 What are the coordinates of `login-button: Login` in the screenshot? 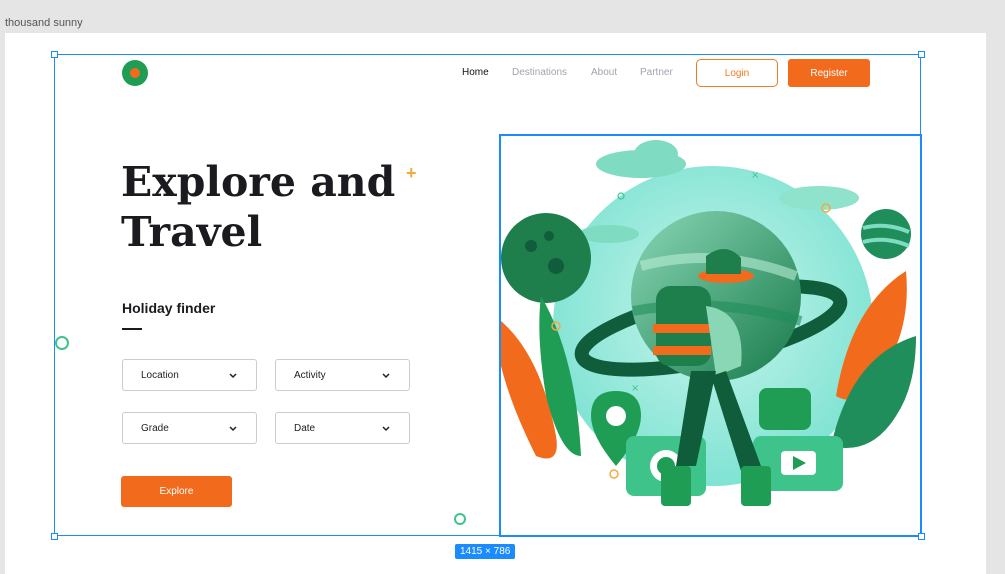 It's located at (737, 73).